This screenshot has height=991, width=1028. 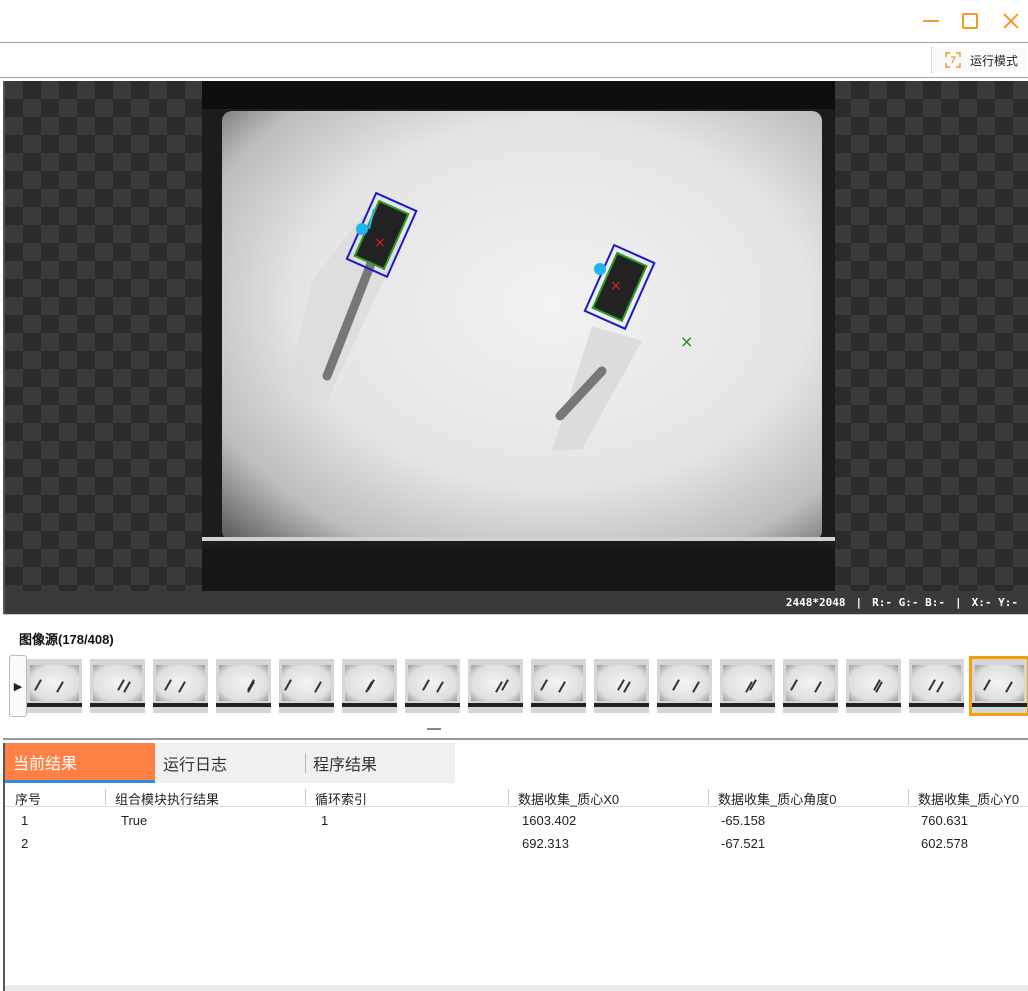 I want to click on maximize-button, so click(x=970, y=21).